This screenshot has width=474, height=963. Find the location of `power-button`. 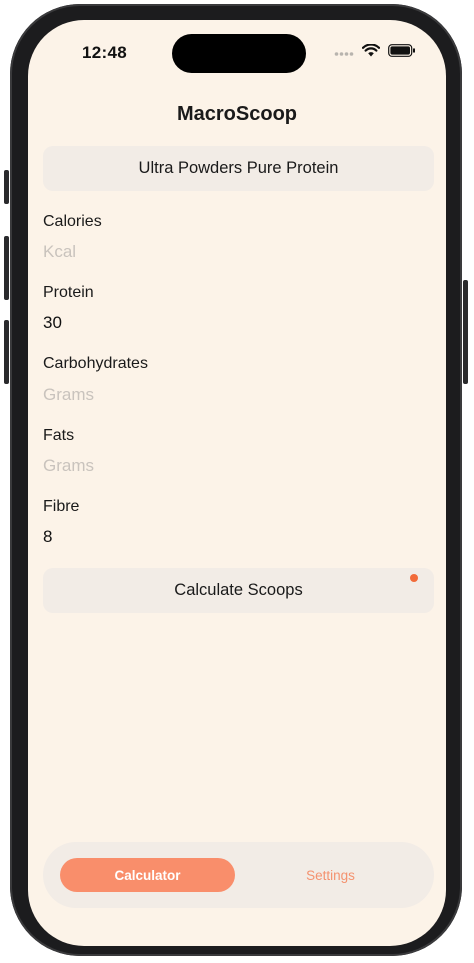

power-button is located at coordinates (465, 332).